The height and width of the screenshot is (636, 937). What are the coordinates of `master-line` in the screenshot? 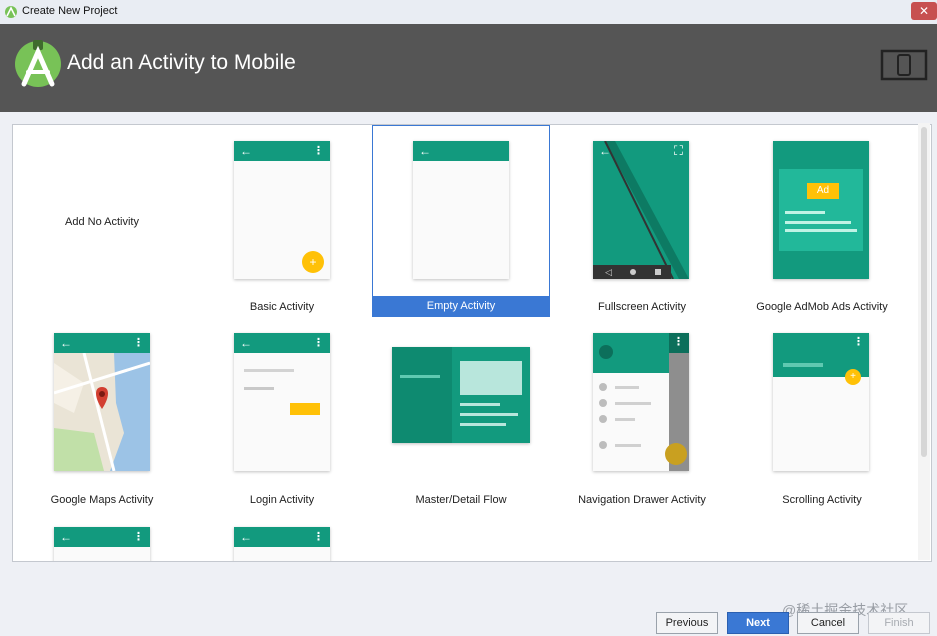 It's located at (420, 376).